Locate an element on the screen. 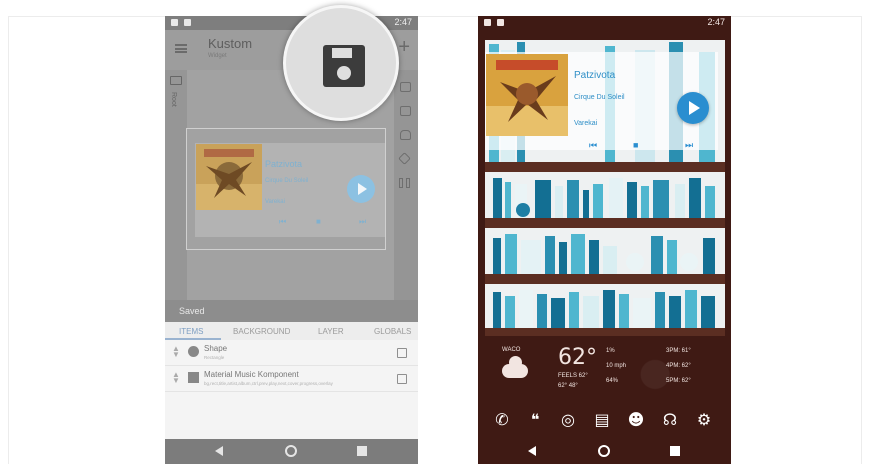 Image resolution: width=870 pixels, height=464 pixels. menu-icon is located at coordinates (181, 48).